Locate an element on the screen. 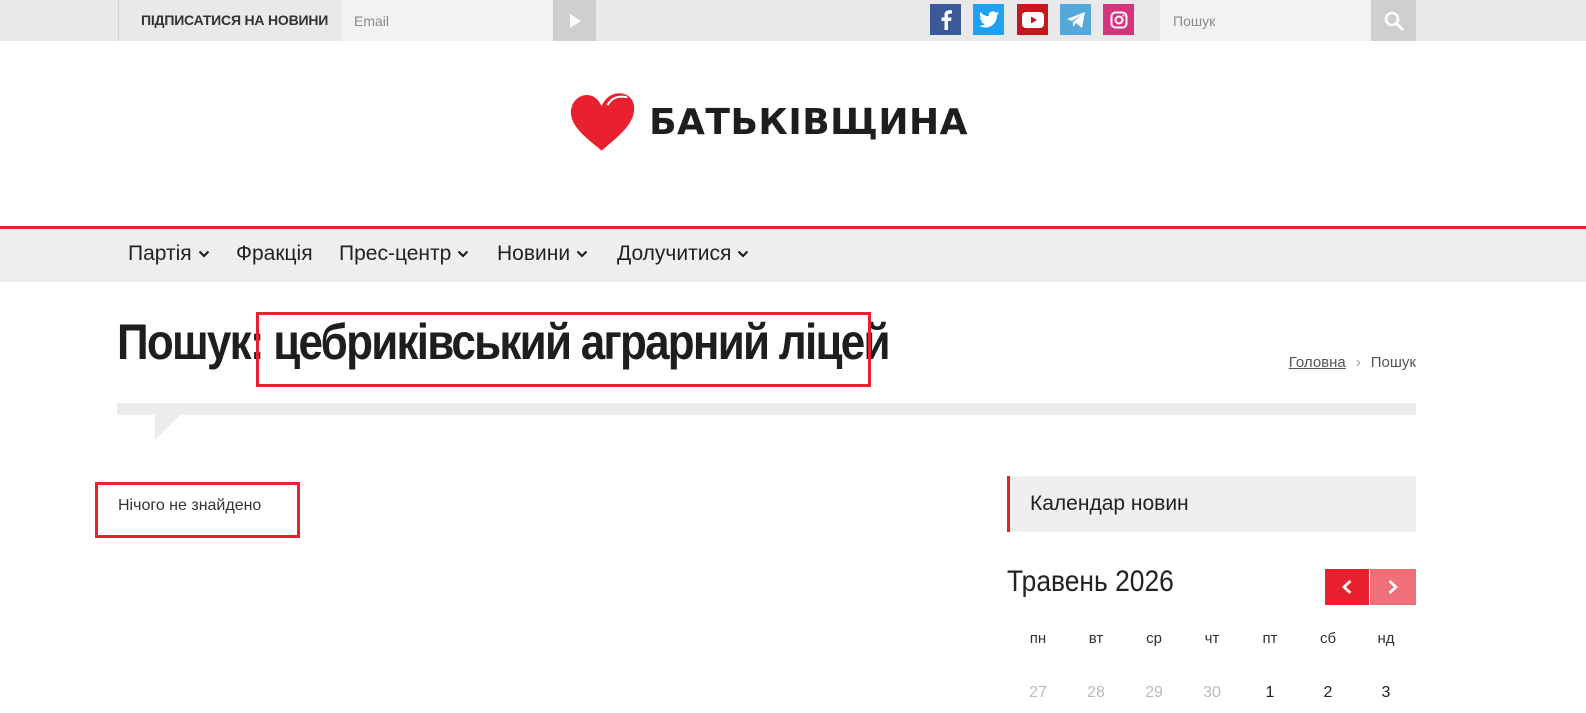  chevron-left-icon is located at coordinates (1346, 587).